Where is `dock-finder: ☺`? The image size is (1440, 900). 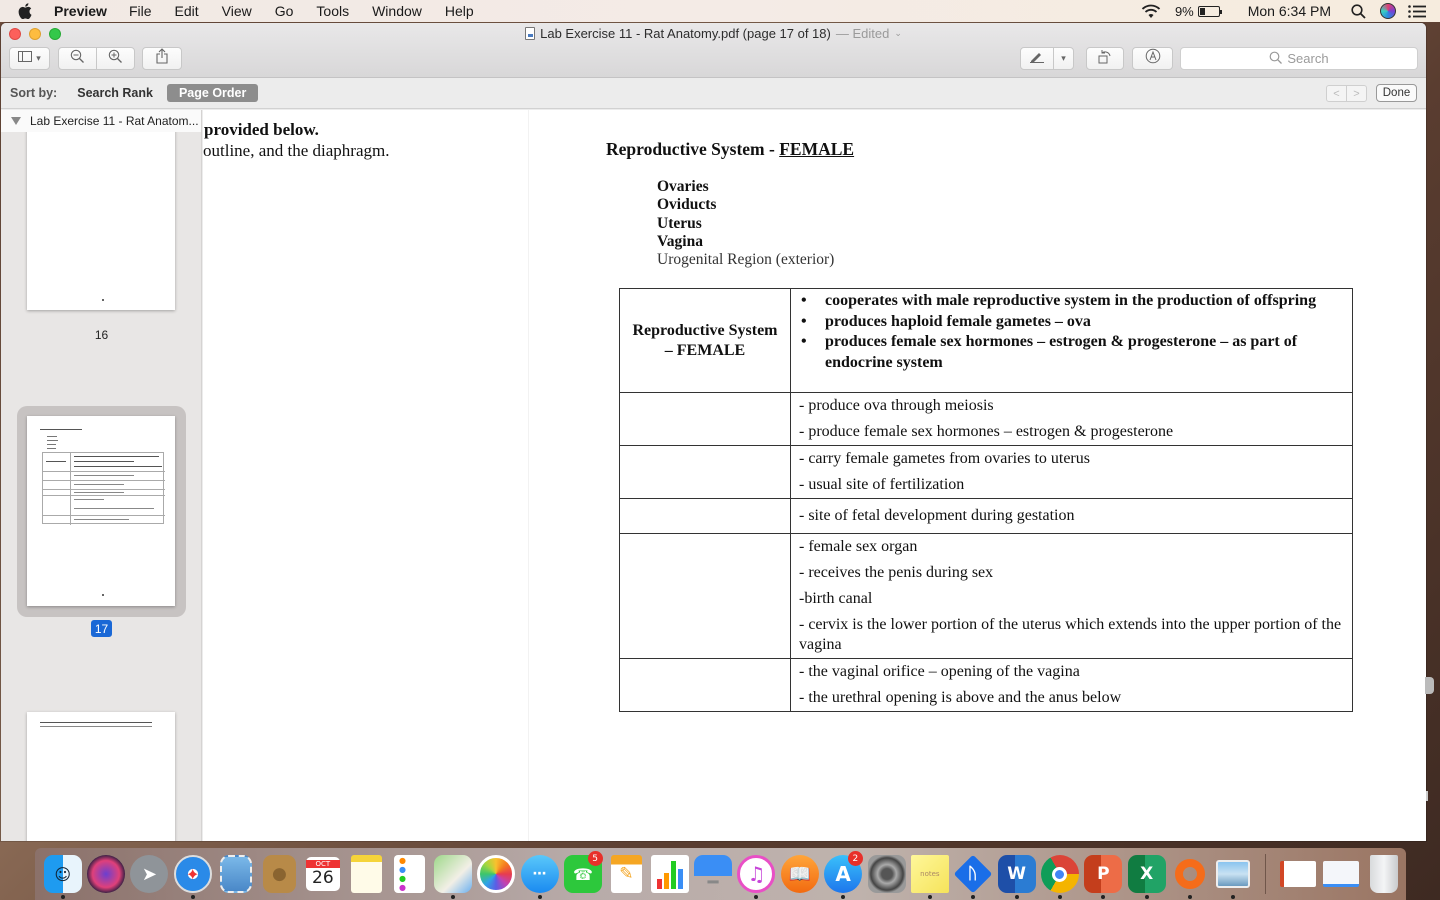 dock-finder: ☺ is located at coordinates (62, 874).